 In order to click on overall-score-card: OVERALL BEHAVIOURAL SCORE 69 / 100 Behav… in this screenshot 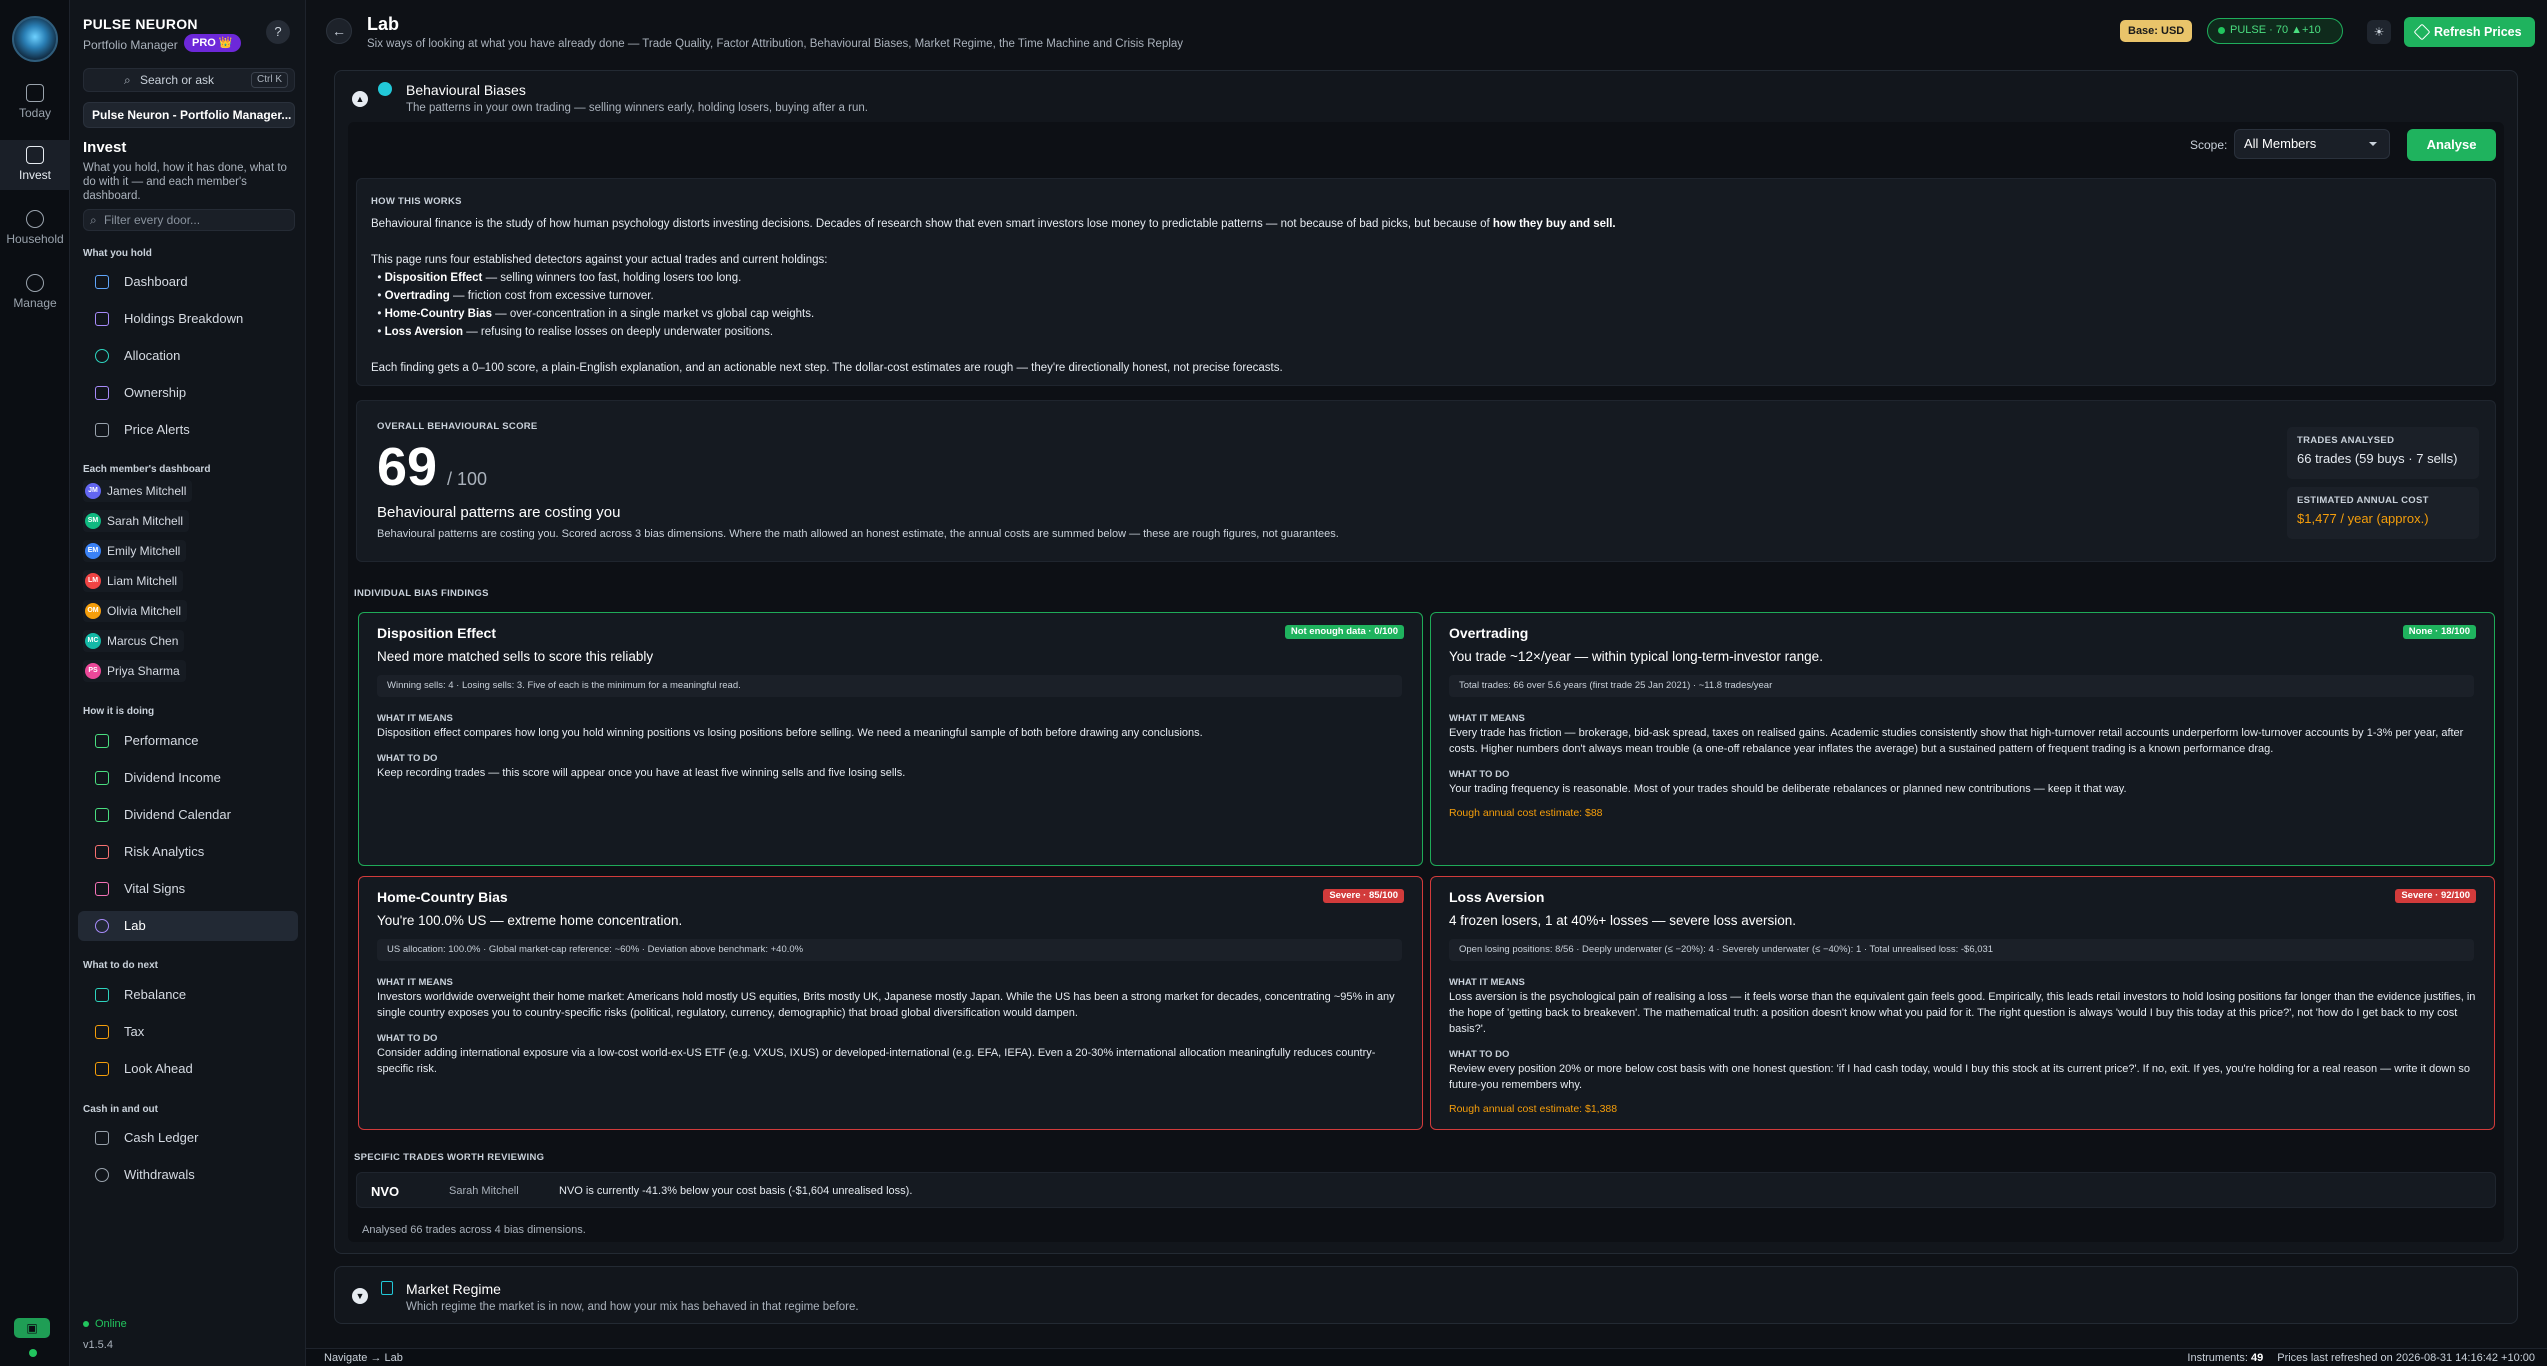, I will do `click(1426, 481)`.